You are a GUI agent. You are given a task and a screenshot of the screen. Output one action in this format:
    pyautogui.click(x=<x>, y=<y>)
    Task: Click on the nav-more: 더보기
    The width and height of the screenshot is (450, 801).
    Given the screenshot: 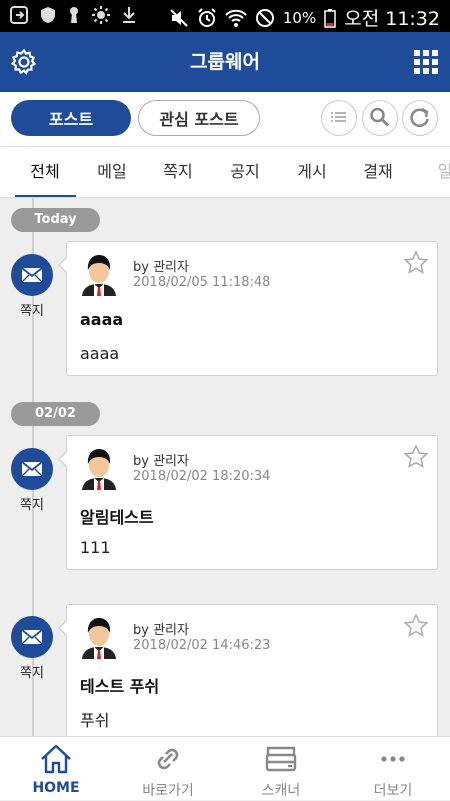 What is the action you would take?
    pyautogui.click(x=393, y=769)
    